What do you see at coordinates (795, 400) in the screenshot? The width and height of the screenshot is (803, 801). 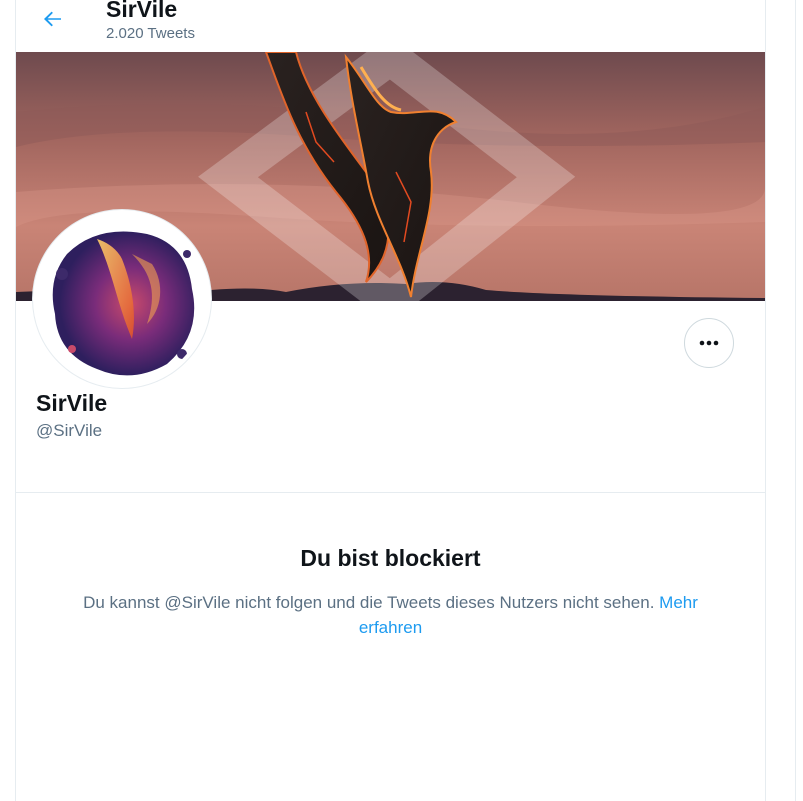 I see `sidebar-divider` at bounding box center [795, 400].